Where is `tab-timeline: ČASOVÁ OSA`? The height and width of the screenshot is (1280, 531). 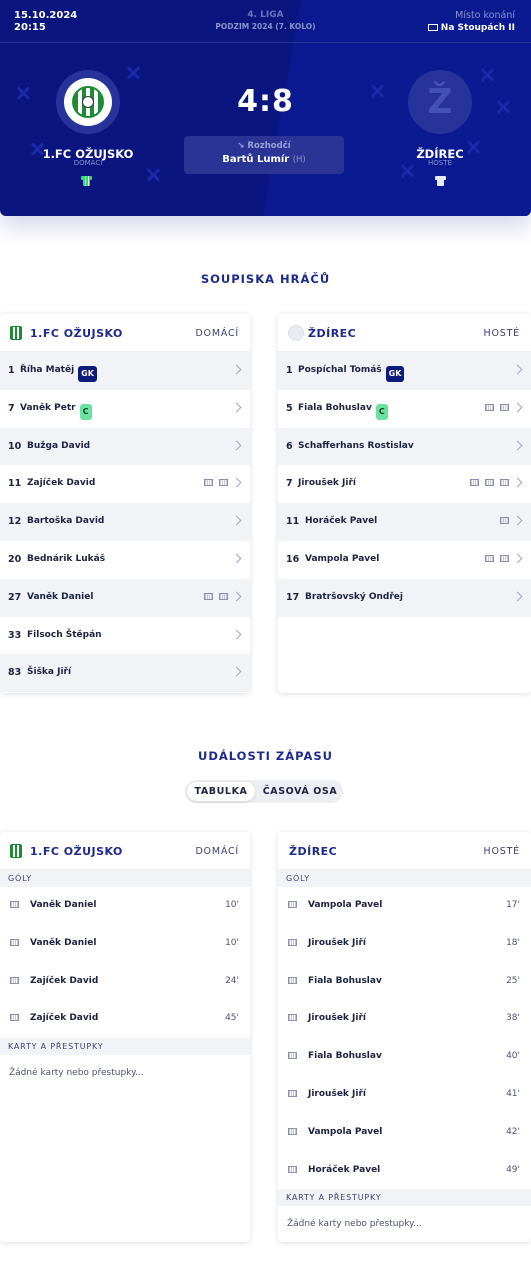 tab-timeline: ČASOVÁ OSA is located at coordinates (300, 791).